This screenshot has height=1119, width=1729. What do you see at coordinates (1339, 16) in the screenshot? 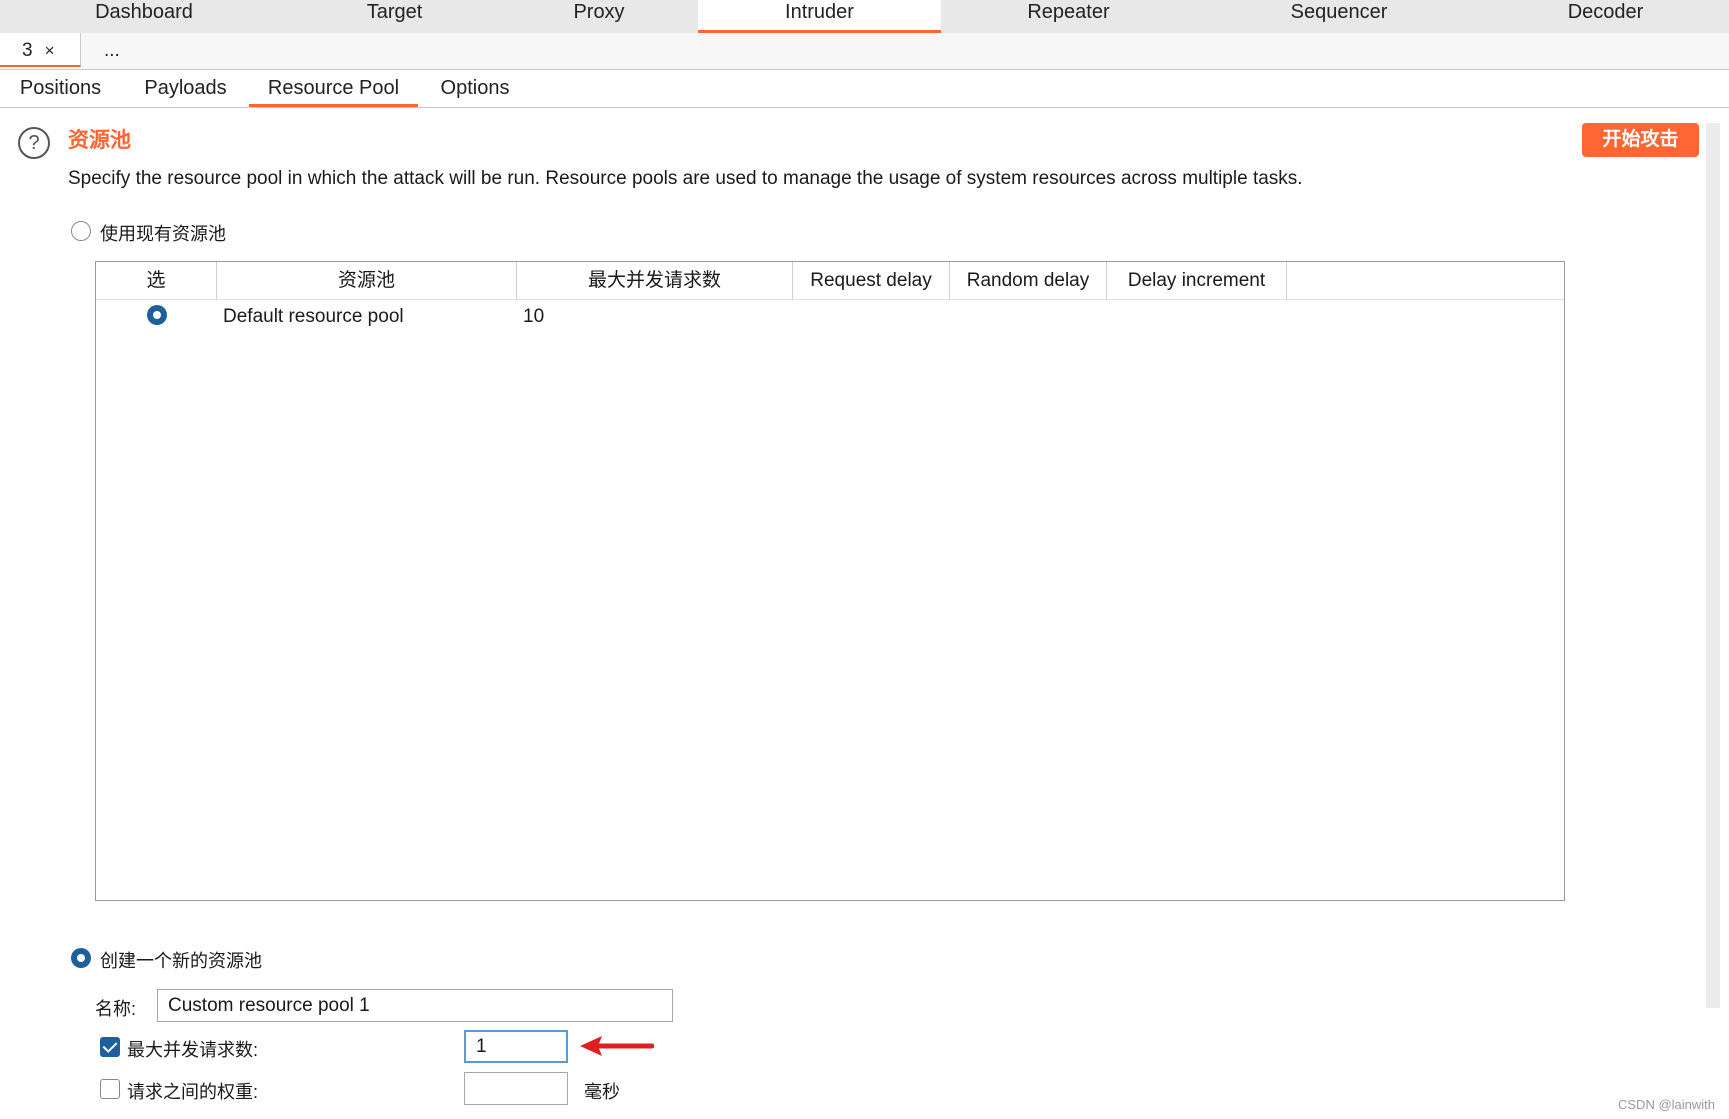
I see `tab-sequencer: Sequencer` at bounding box center [1339, 16].